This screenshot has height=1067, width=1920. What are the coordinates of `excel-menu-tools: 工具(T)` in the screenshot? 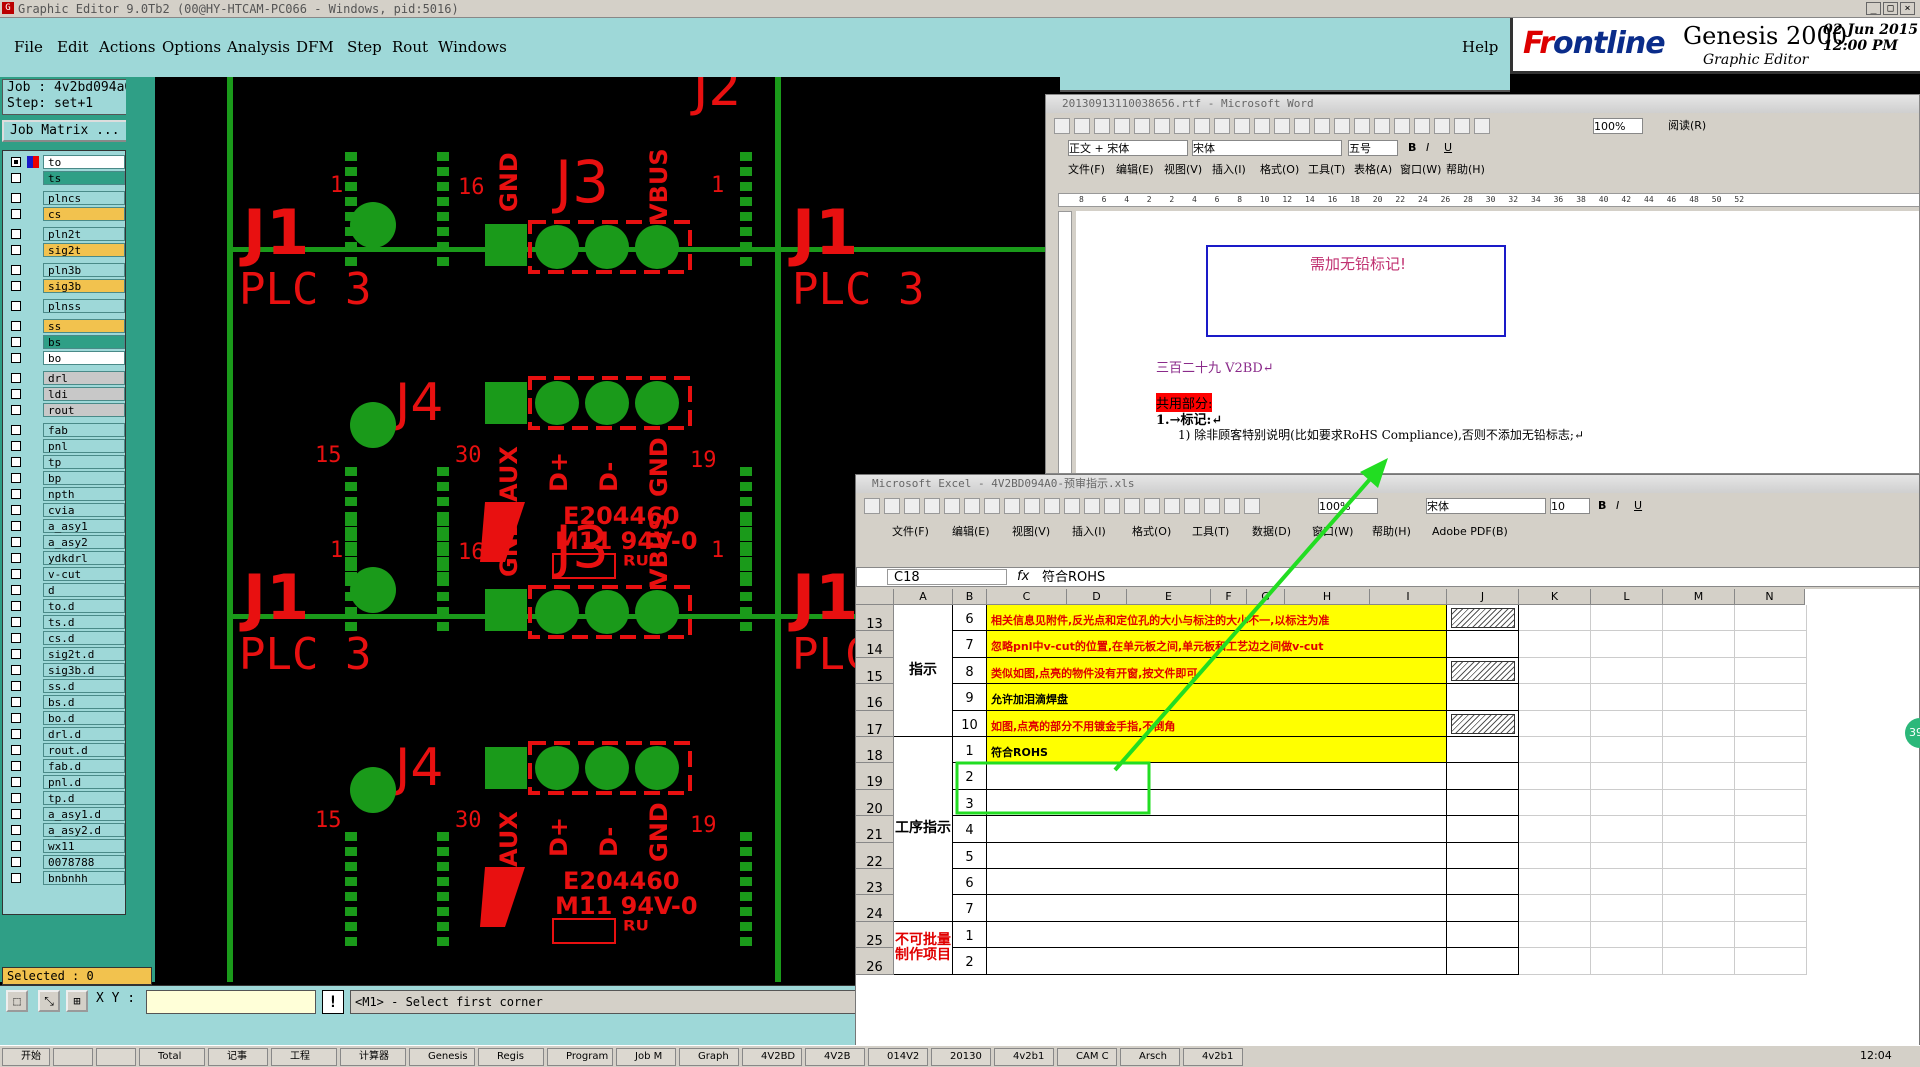 It's located at (1210, 532).